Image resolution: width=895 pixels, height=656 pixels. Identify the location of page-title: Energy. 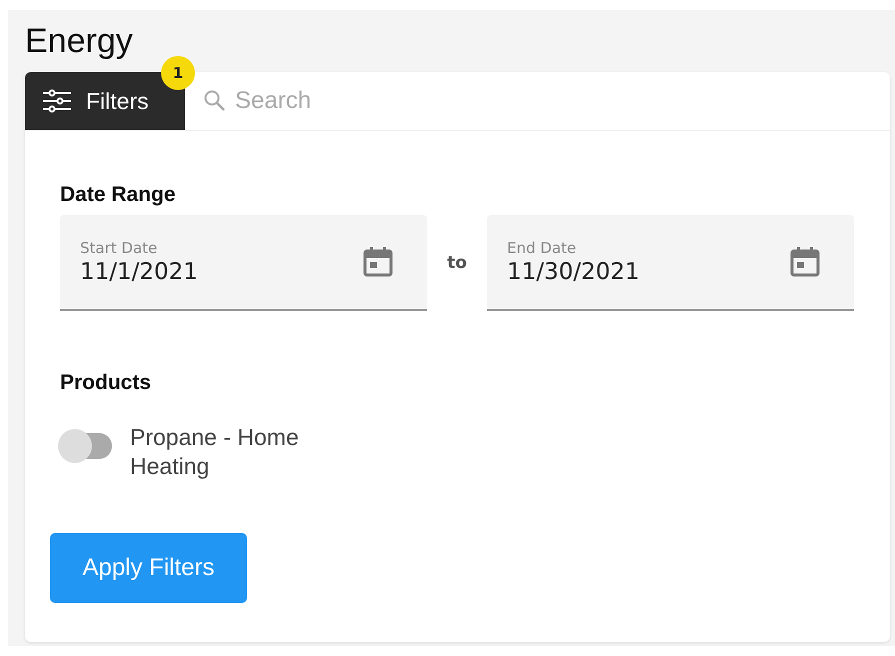
(79, 41).